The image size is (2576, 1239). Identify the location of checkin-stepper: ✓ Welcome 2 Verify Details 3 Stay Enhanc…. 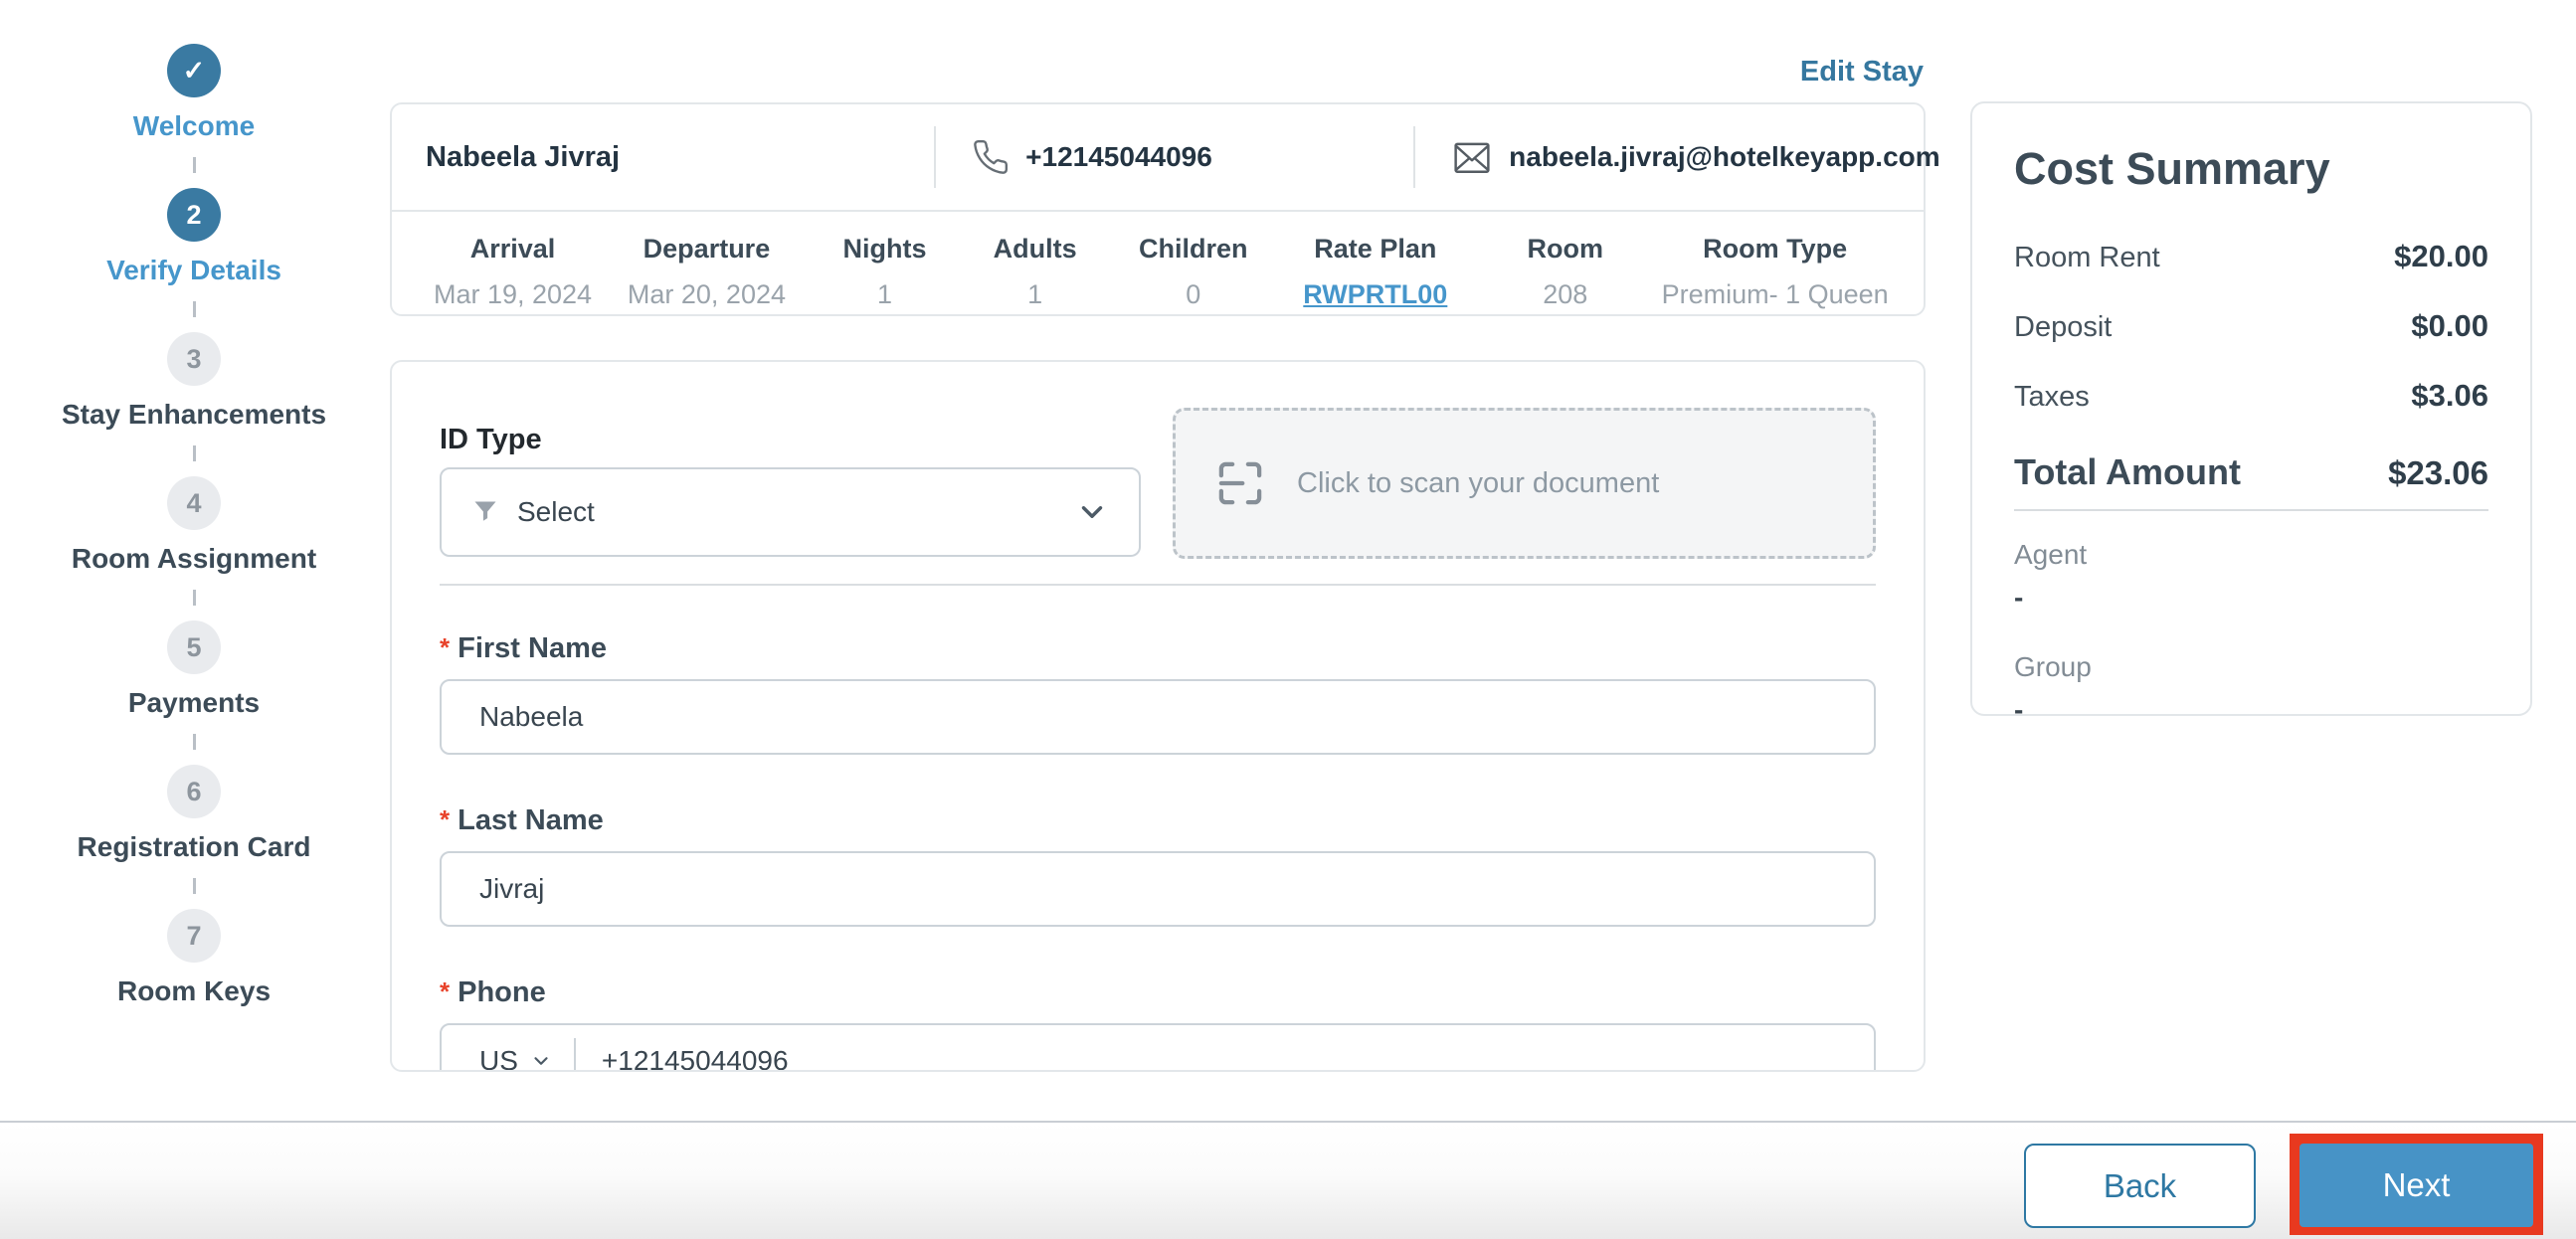
(194, 525).